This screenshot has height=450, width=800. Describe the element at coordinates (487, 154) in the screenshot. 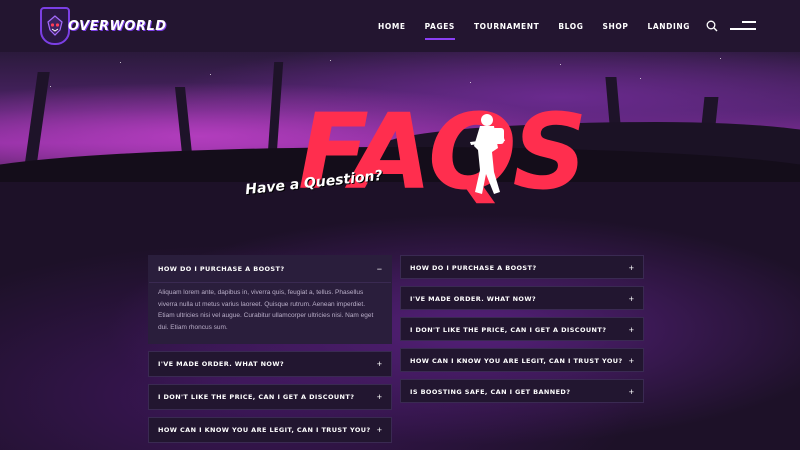

I see `soldier-silhouette-icon` at that location.